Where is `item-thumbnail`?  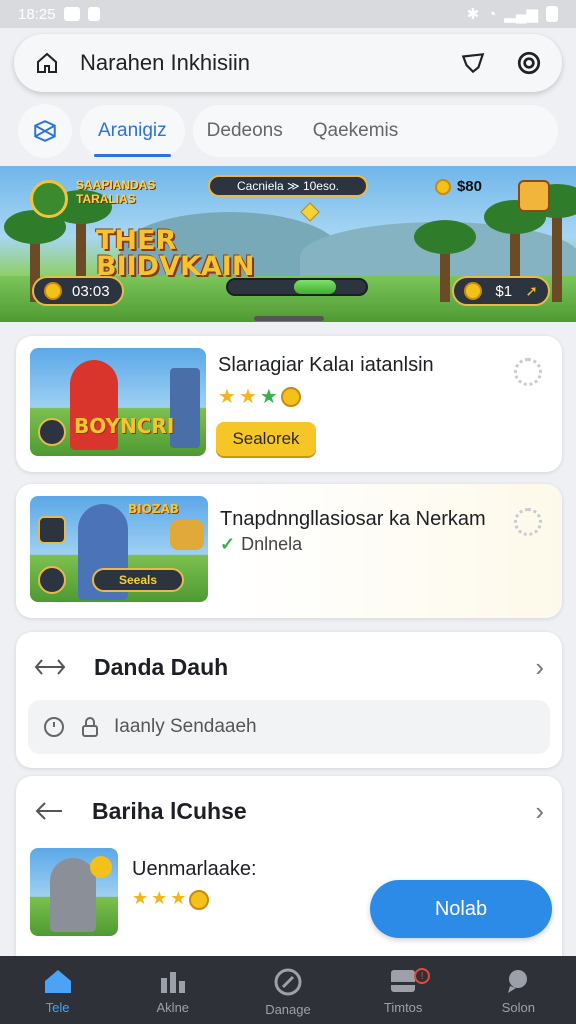
item-thumbnail is located at coordinates (74, 892).